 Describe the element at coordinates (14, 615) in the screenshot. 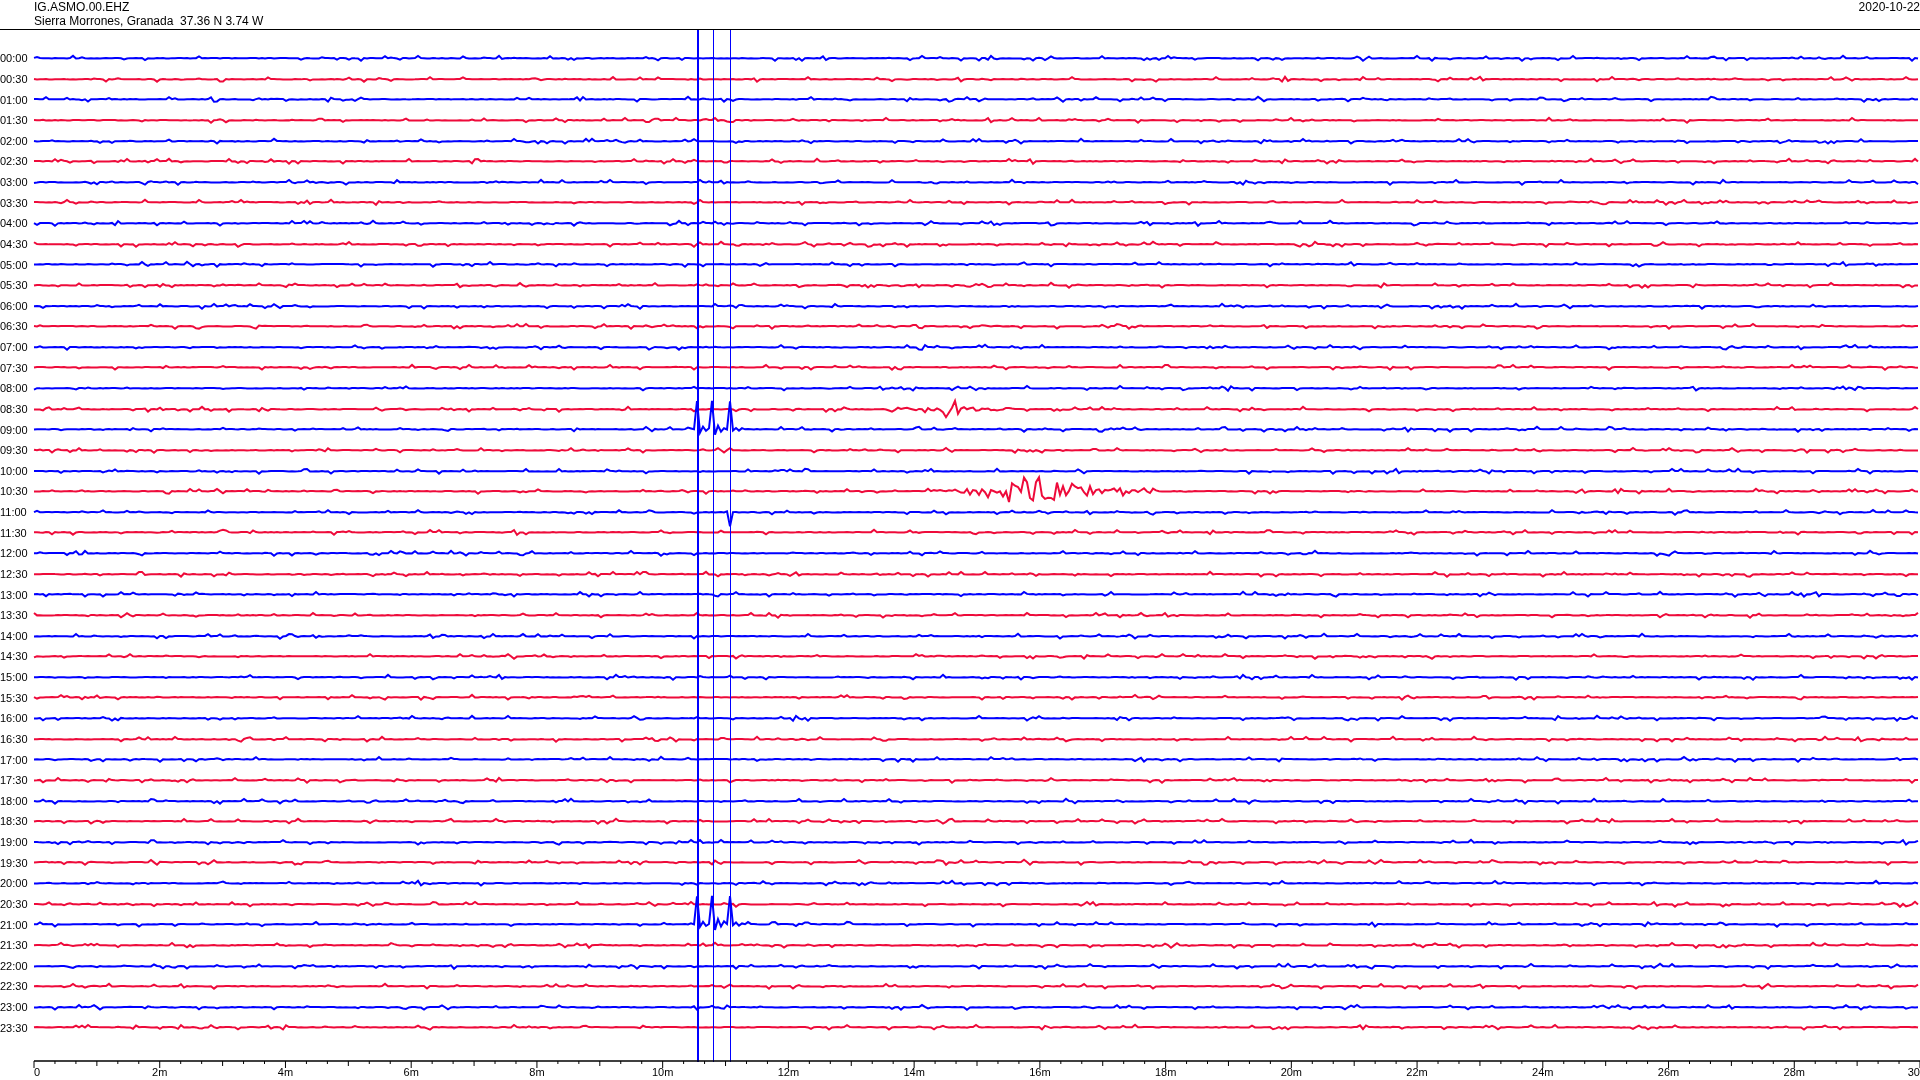

I see `time-label: 13:30` at that location.